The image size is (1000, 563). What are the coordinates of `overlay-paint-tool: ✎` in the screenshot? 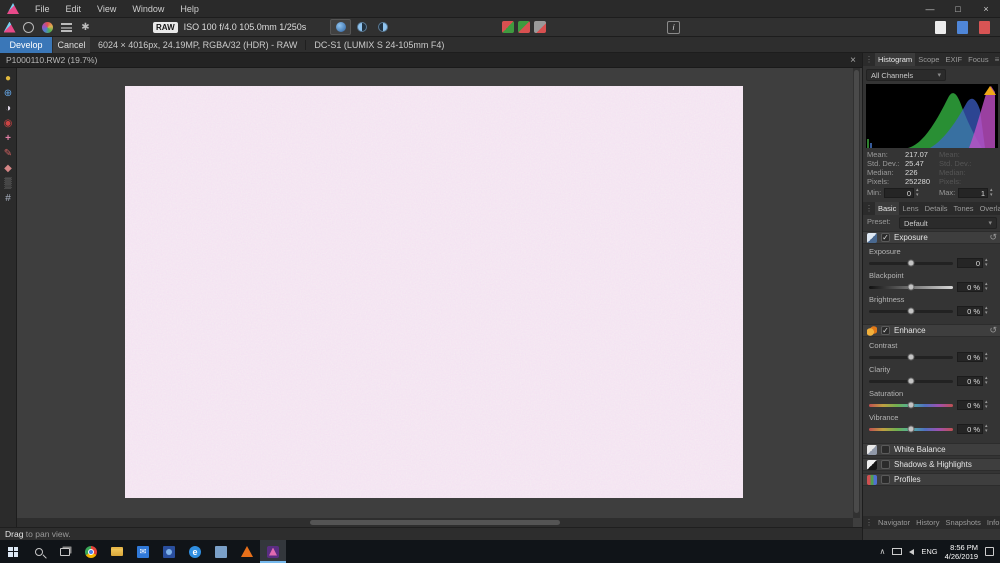 It's located at (8, 153).